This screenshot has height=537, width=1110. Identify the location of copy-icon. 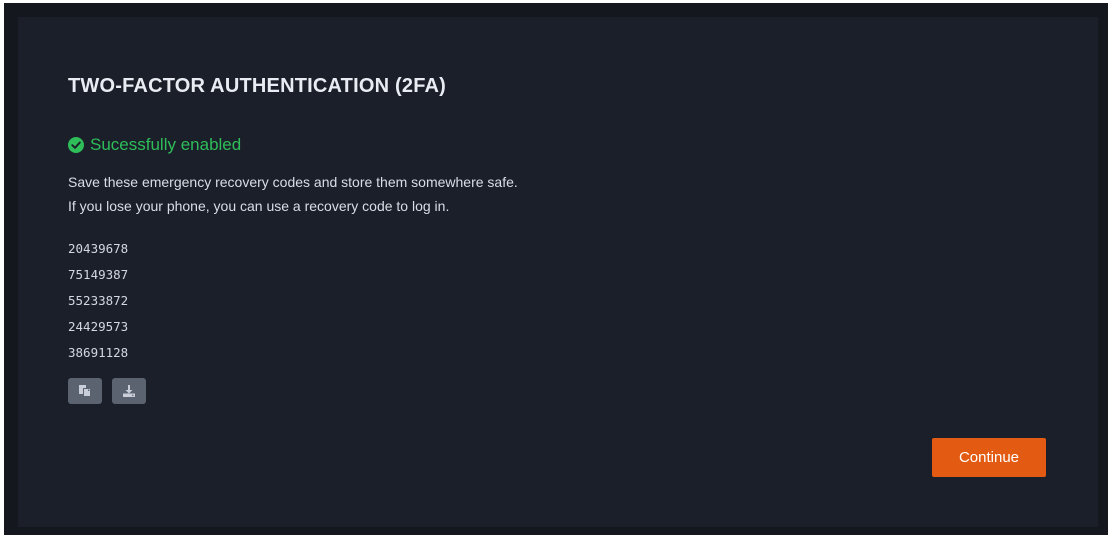
(85, 391).